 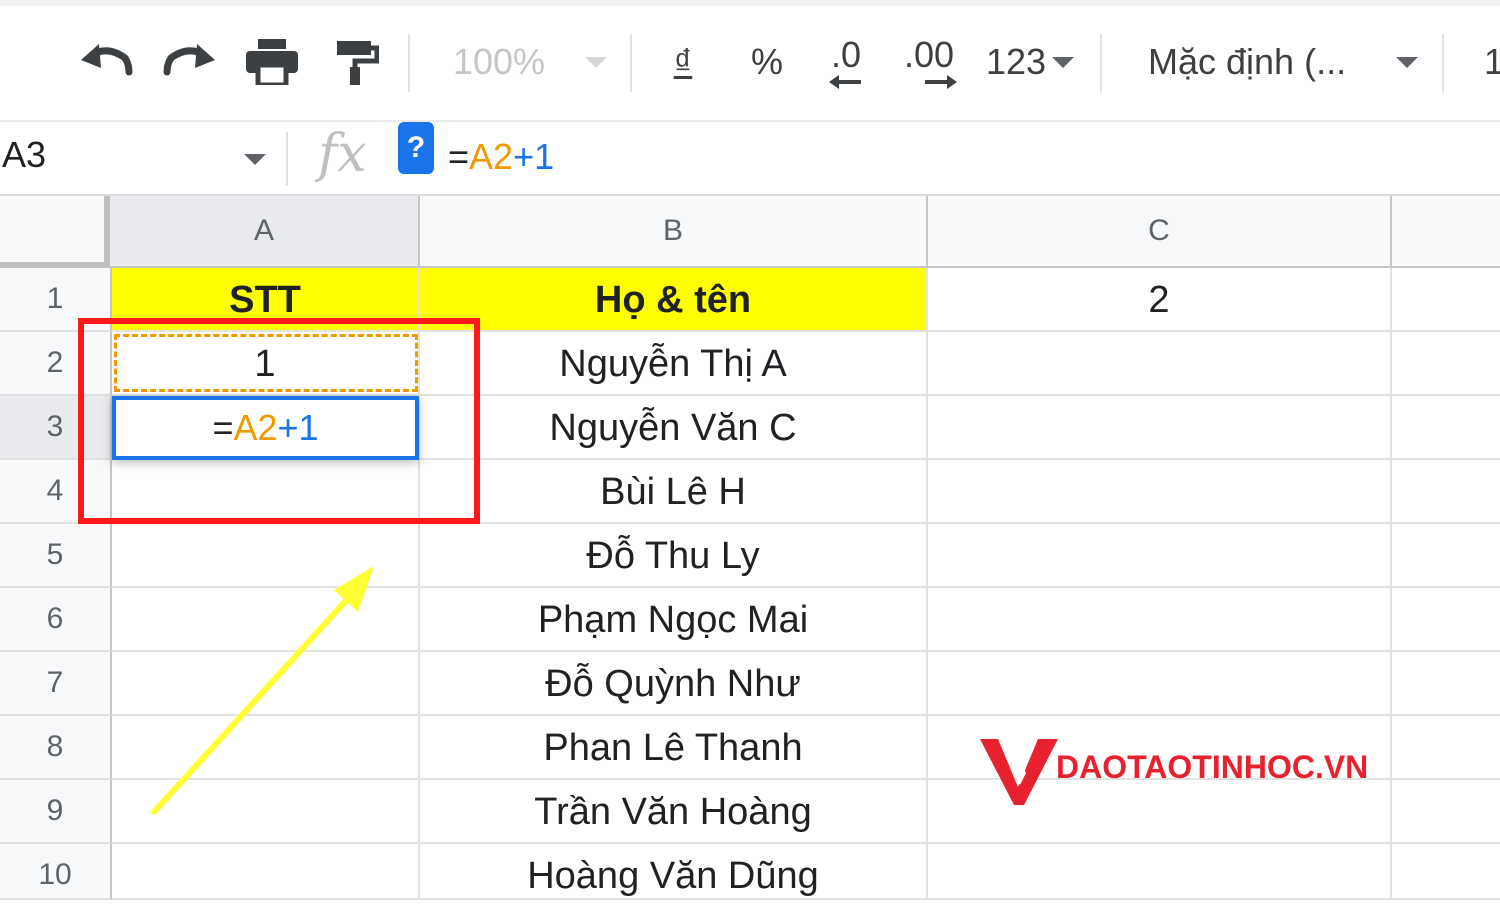 I want to click on watermark-logo: DAOTAOTINHOC.VN, so click(x=1200, y=772).